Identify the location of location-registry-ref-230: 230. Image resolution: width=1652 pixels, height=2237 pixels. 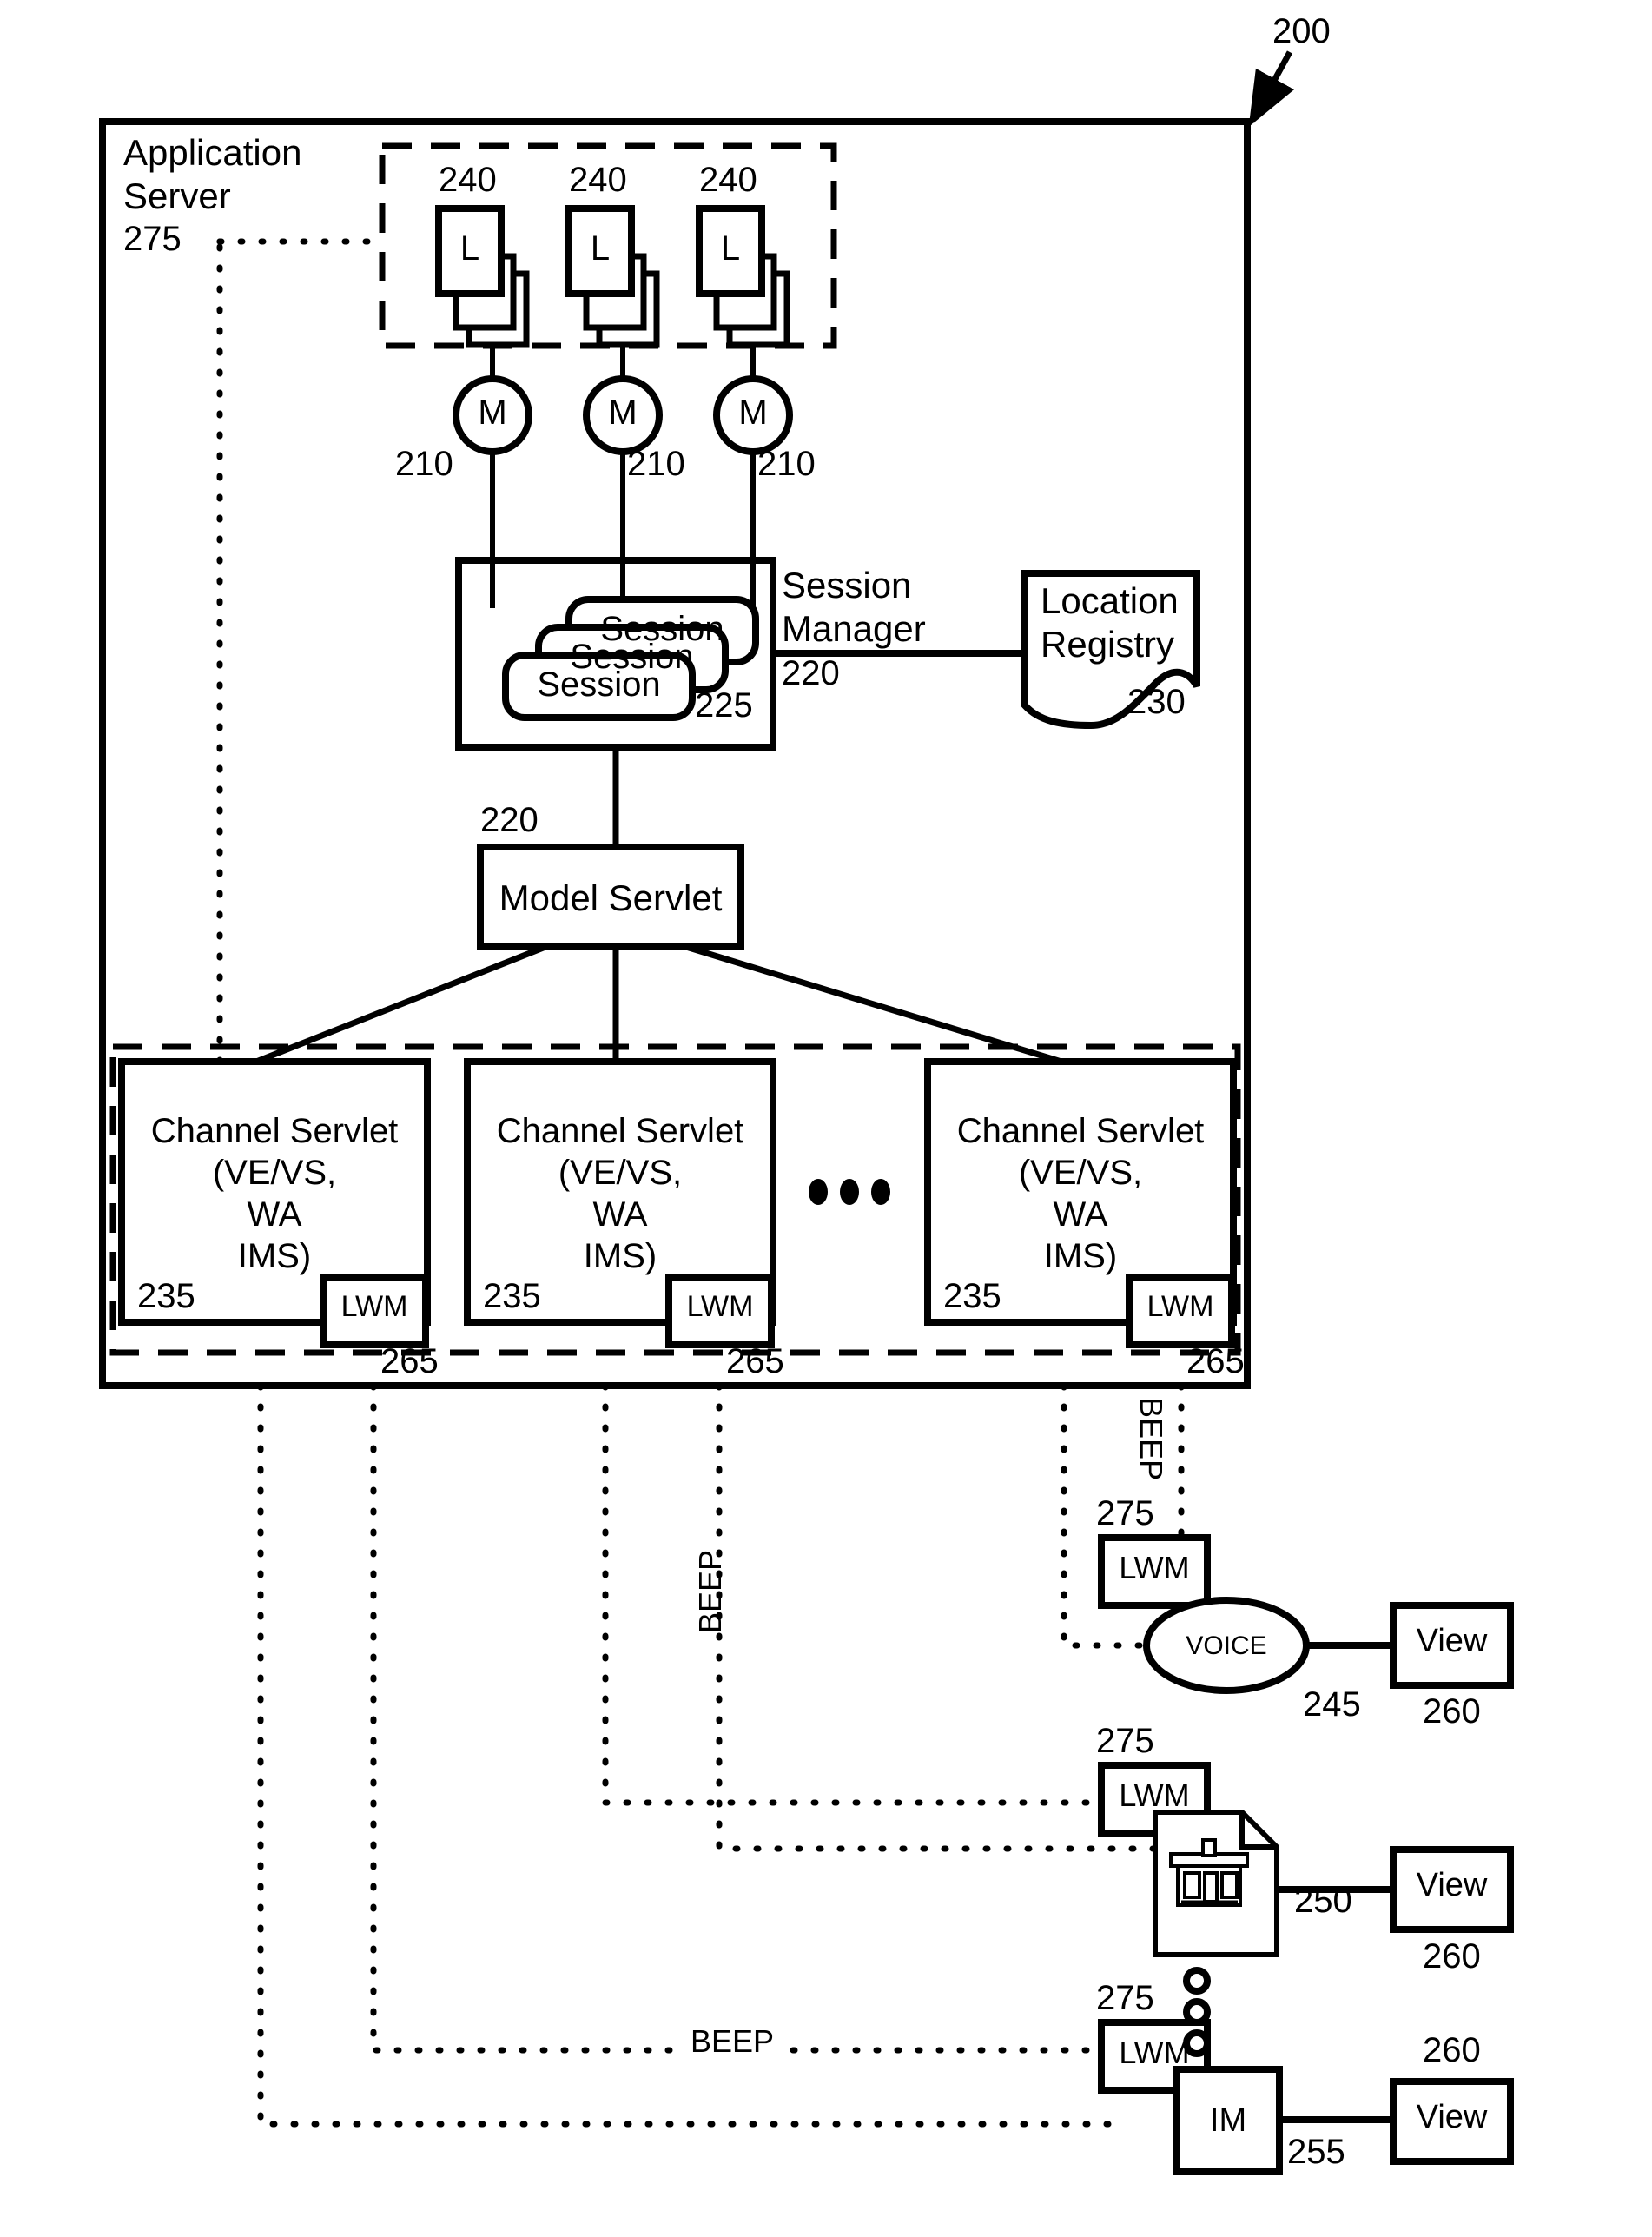
(1156, 702).